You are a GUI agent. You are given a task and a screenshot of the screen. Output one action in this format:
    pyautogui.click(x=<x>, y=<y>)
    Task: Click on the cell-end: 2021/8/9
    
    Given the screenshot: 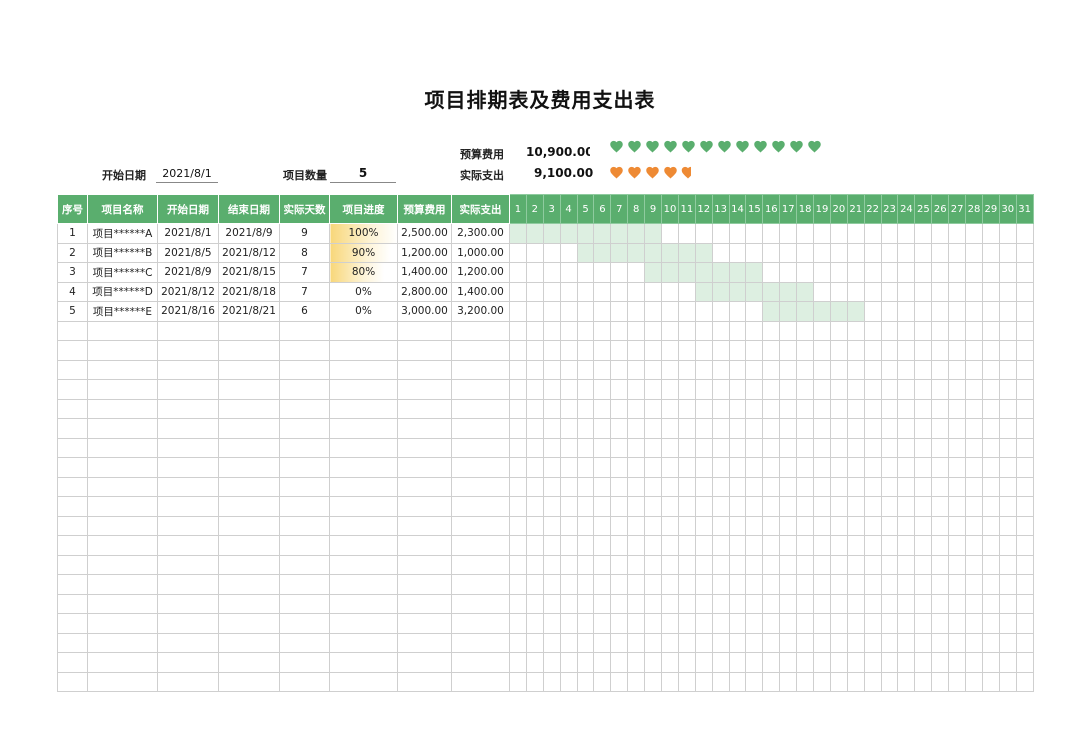 What is the action you would take?
    pyautogui.click(x=249, y=233)
    